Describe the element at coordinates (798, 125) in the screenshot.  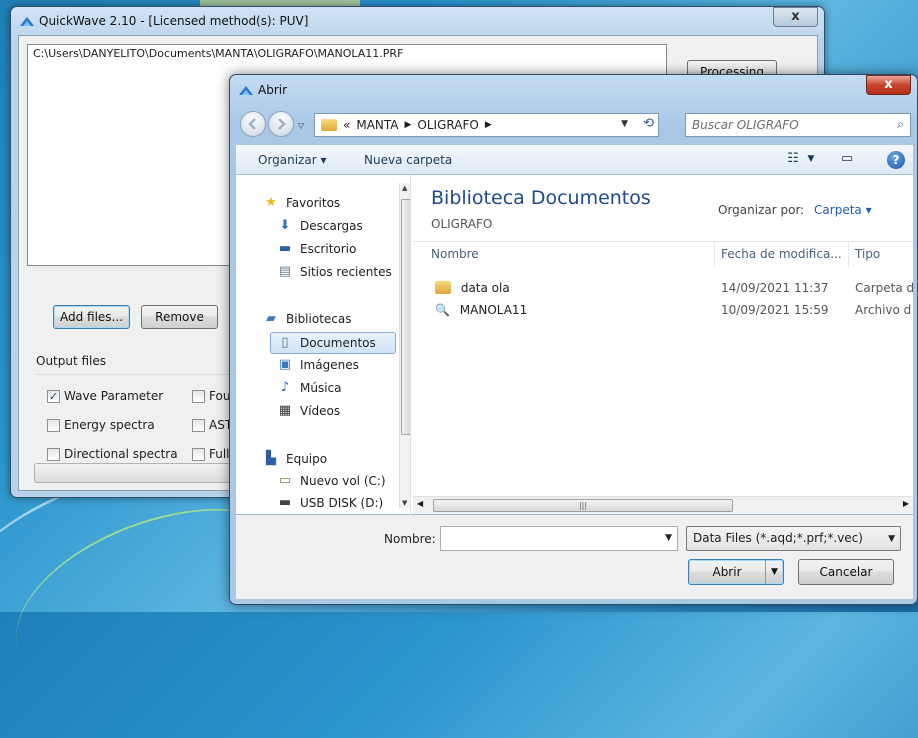
I see `search-input: Buscar OLIGRAFO ⌕` at that location.